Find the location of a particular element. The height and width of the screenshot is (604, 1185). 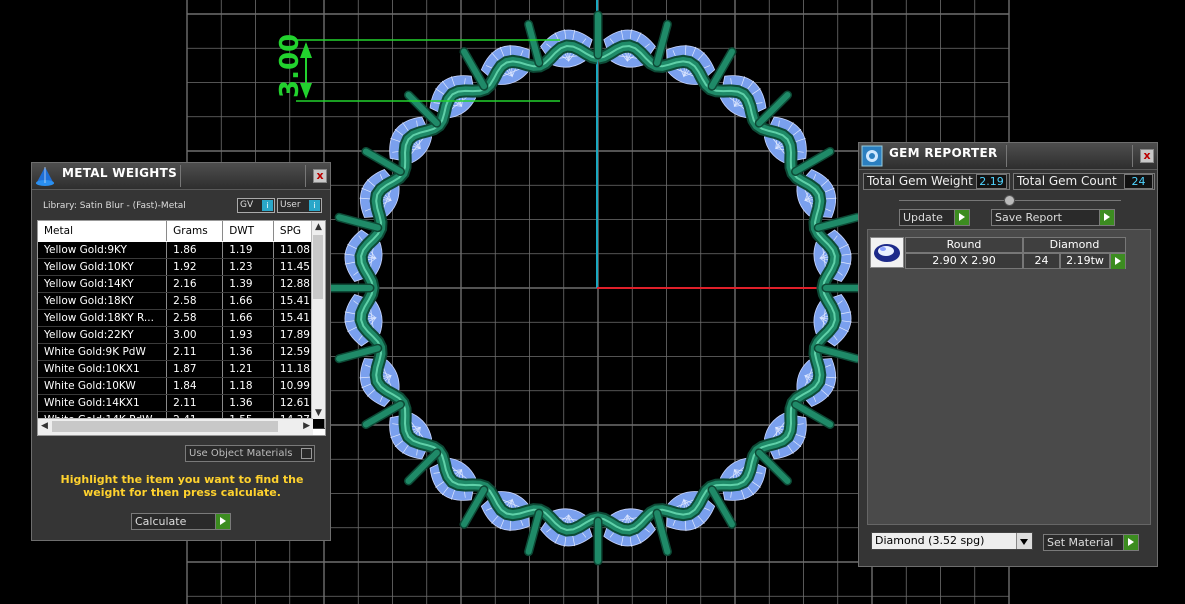

scroll-up-icon: ▲ is located at coordinates (318, 227).